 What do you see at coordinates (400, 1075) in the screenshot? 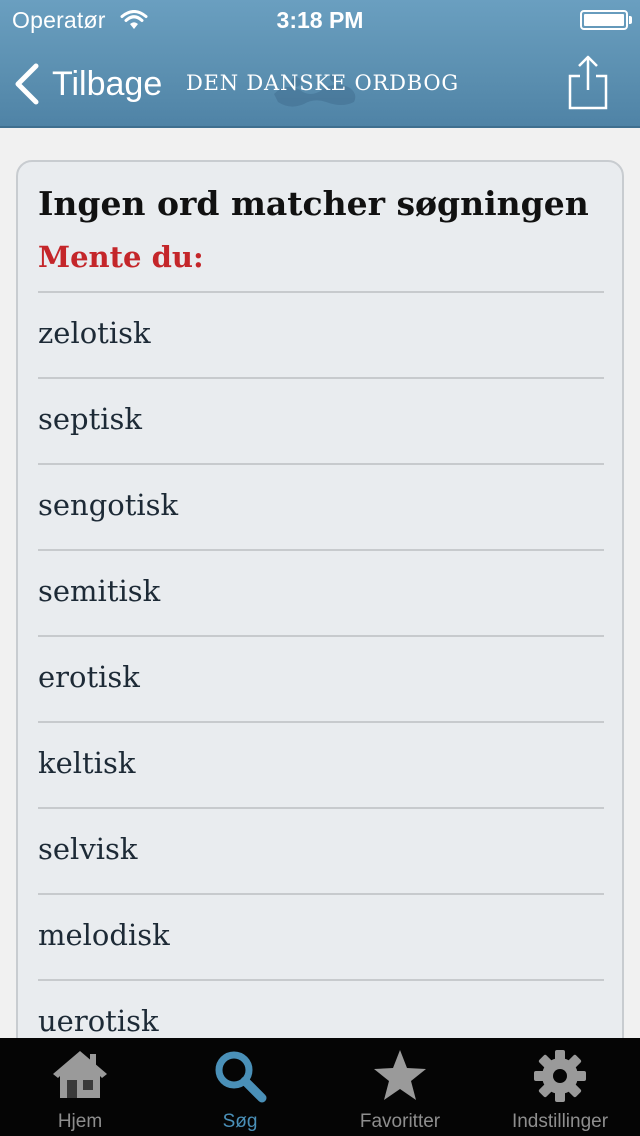
I see `star-icon` at bounding box center [400, 1075].